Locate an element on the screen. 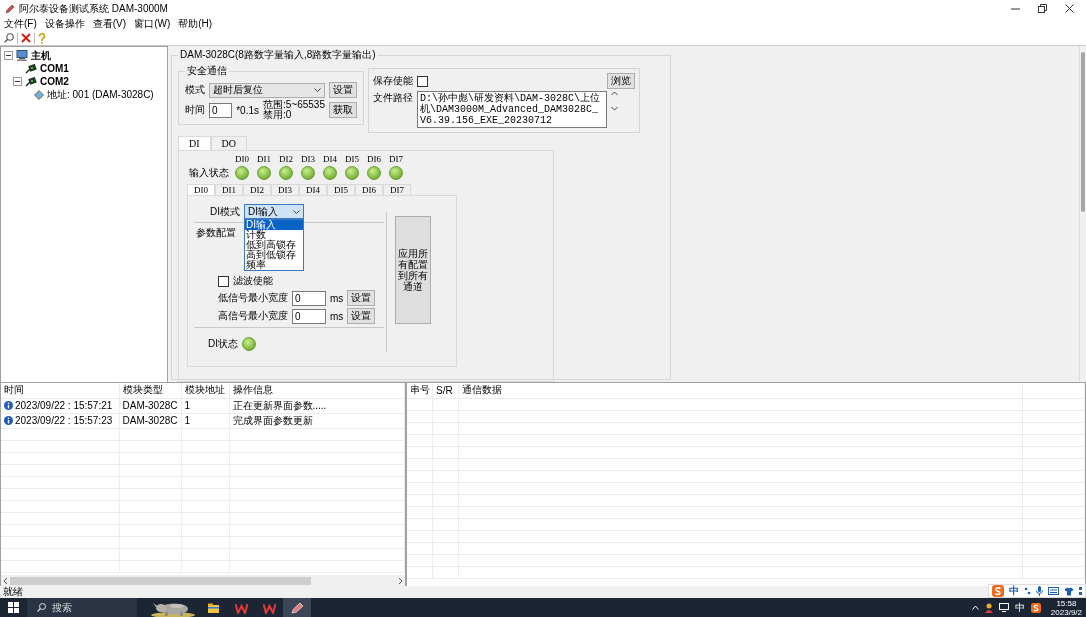 Image resolution: width=1086 pixels, height=617 pixels. tab: DI6 is located at coordinates (369, 189).